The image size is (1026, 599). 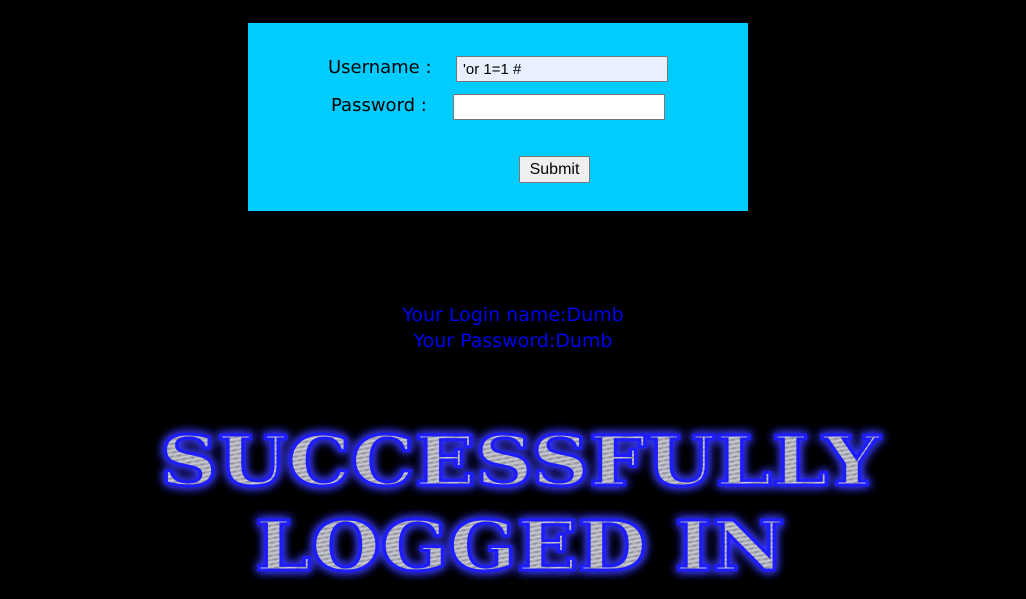 I want to click on password-line: Your Password:Dumb, so click(x=513, y=341).